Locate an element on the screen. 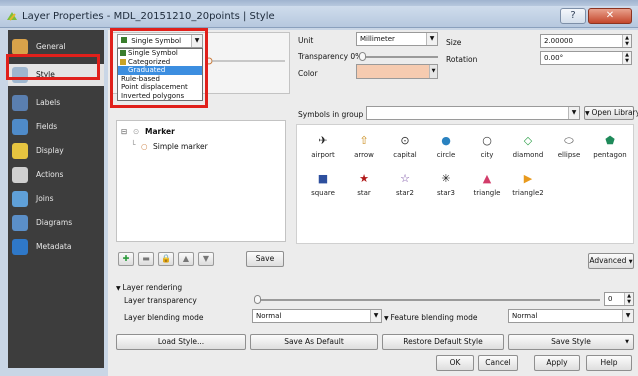 This screenshot has width=638, height=376. save-style-button: Save Style ▼ is located at coordinates (571, 342).